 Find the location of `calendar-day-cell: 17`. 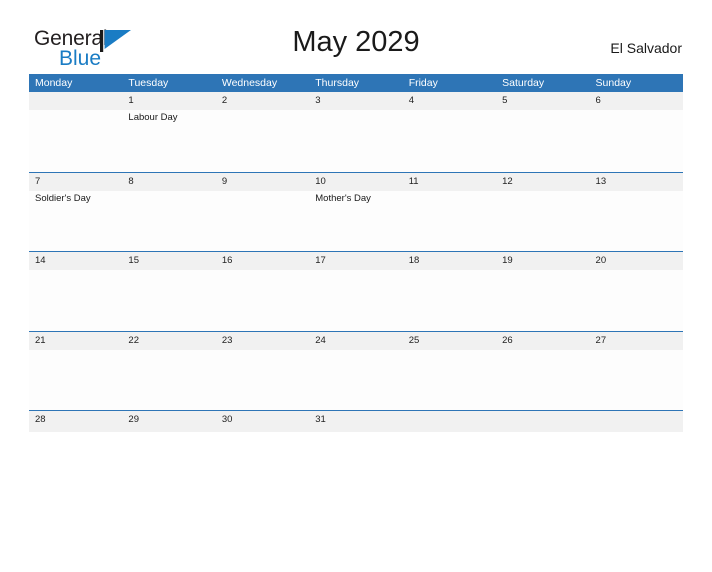

calendar-day-cell: 17 is located at coordinates (356, 291).